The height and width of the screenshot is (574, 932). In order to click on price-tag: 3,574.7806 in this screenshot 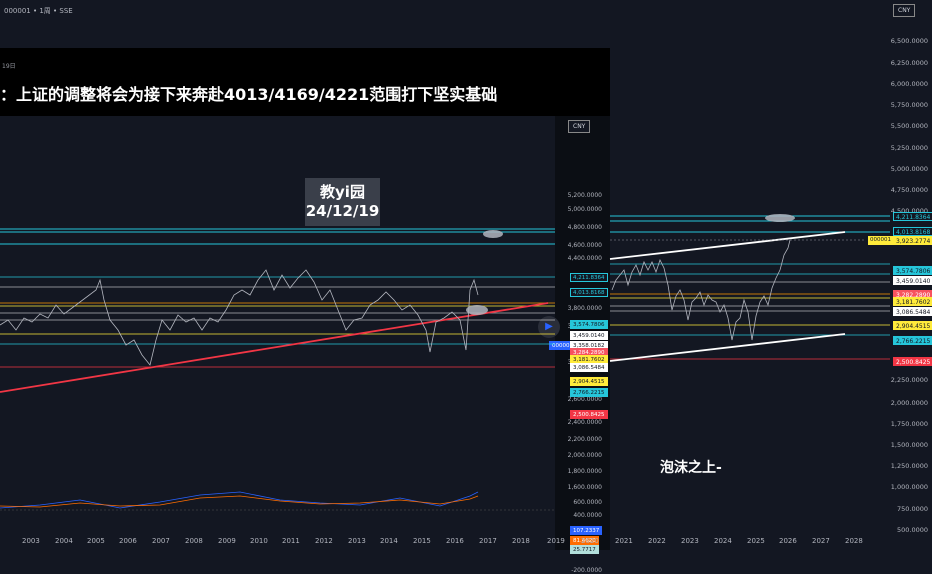, I will do `click(912, 270)`.